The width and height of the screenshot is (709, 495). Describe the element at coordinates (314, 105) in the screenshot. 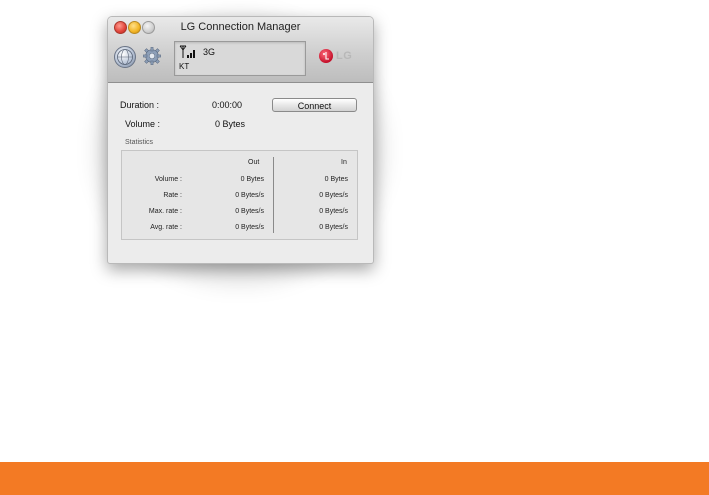

I see `connect-button: Connect` at that location.